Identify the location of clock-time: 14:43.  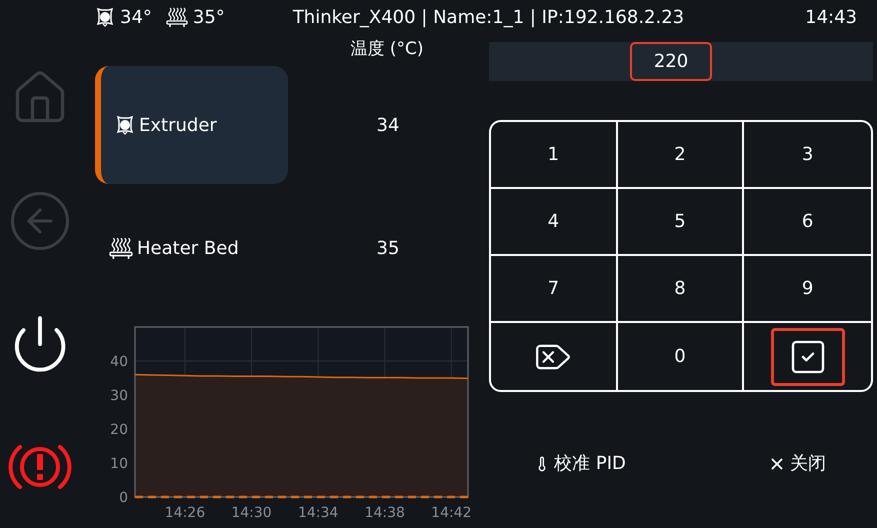
(831, 18).